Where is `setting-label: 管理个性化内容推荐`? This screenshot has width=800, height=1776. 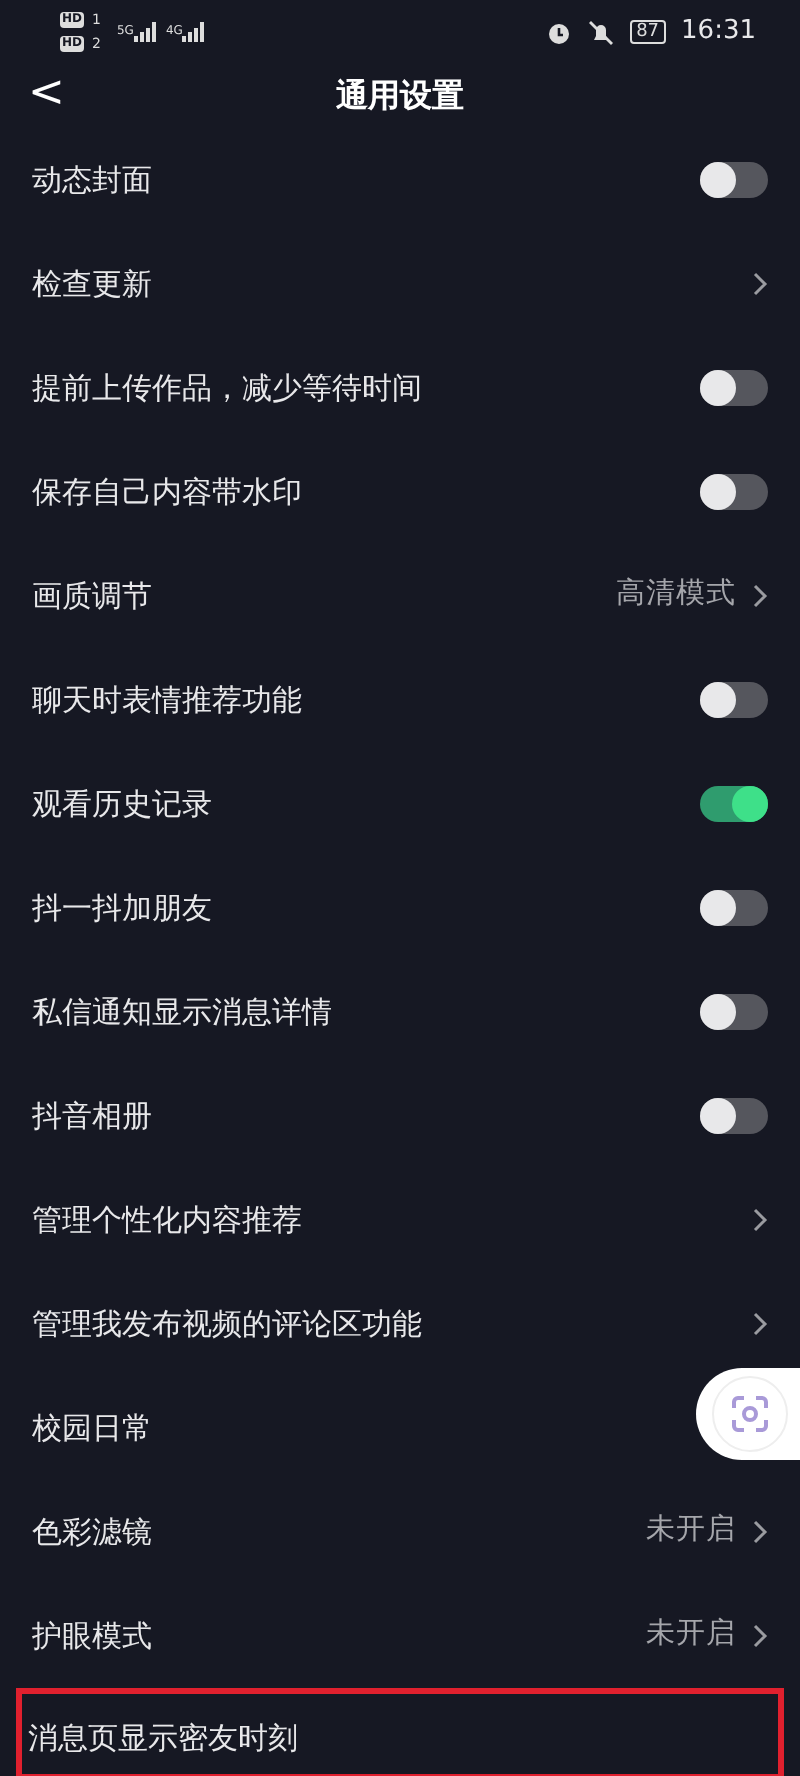 setting-label: 管理个性化内容推荐 is located at coordinates (167, 1220).